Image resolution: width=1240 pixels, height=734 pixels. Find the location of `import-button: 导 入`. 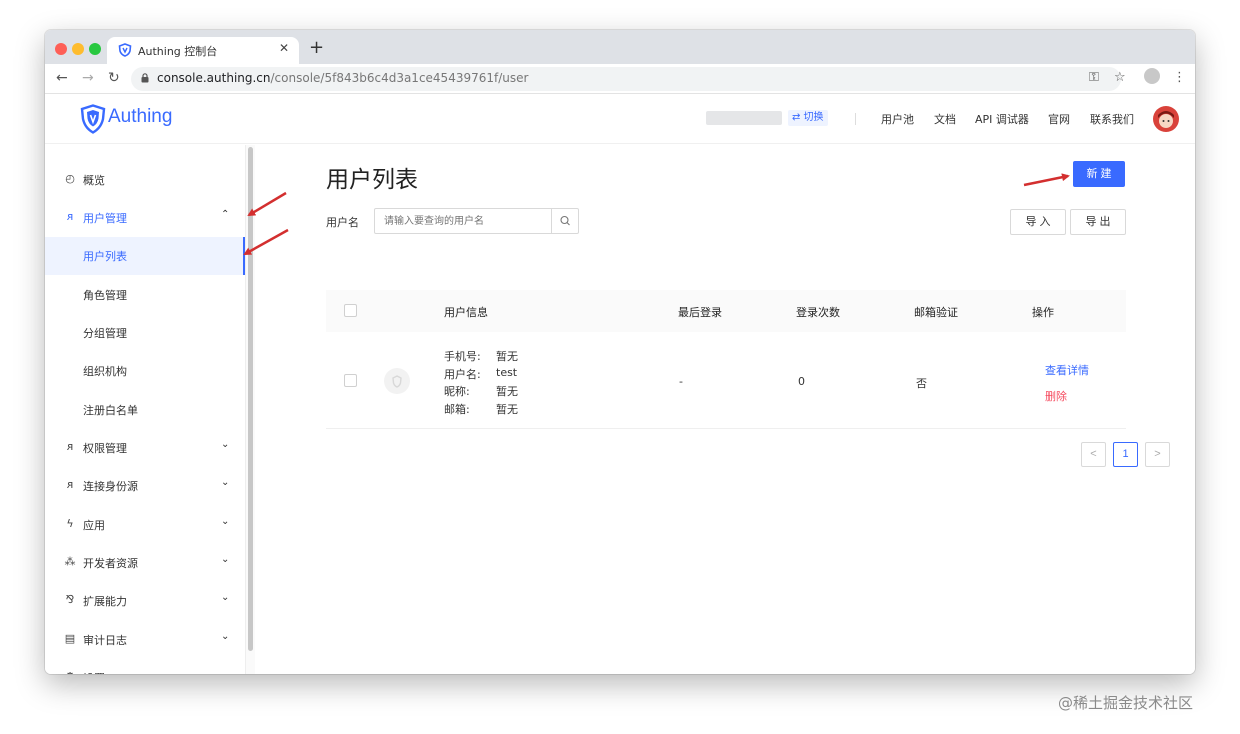

import-button: 导 入 is located at coordinates (1038, 222).